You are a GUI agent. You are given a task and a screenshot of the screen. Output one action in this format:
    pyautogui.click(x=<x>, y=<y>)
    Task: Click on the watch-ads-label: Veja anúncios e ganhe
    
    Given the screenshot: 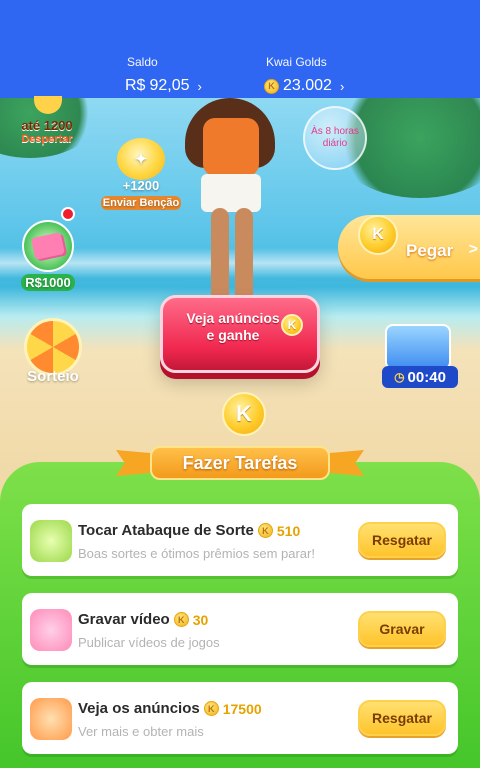 What is the action you would take?
    pyautogui.click(x=233, y=326)
    